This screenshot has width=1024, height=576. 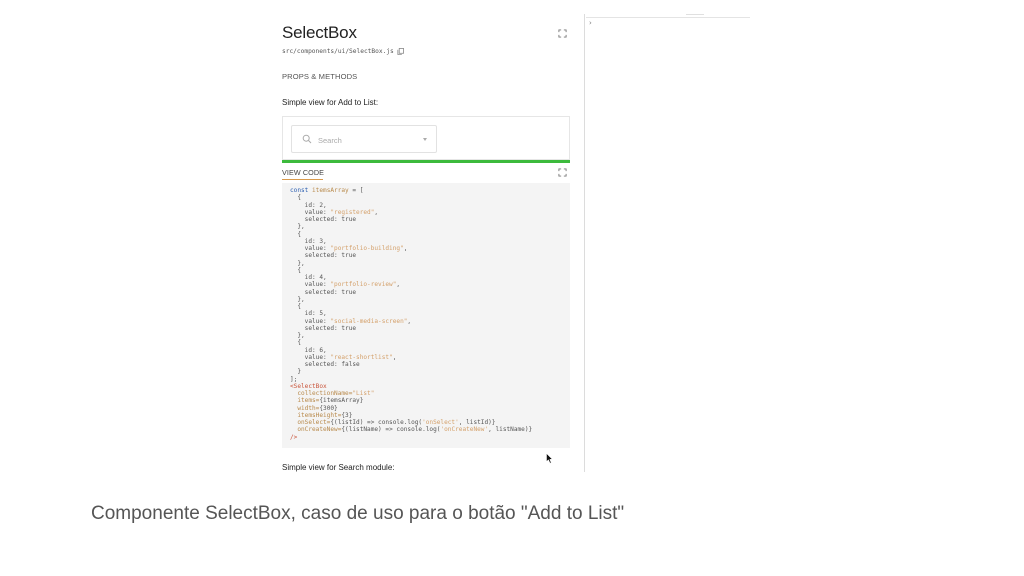 I want to click on code-line: id: 5,, so click(x=426, y=313).